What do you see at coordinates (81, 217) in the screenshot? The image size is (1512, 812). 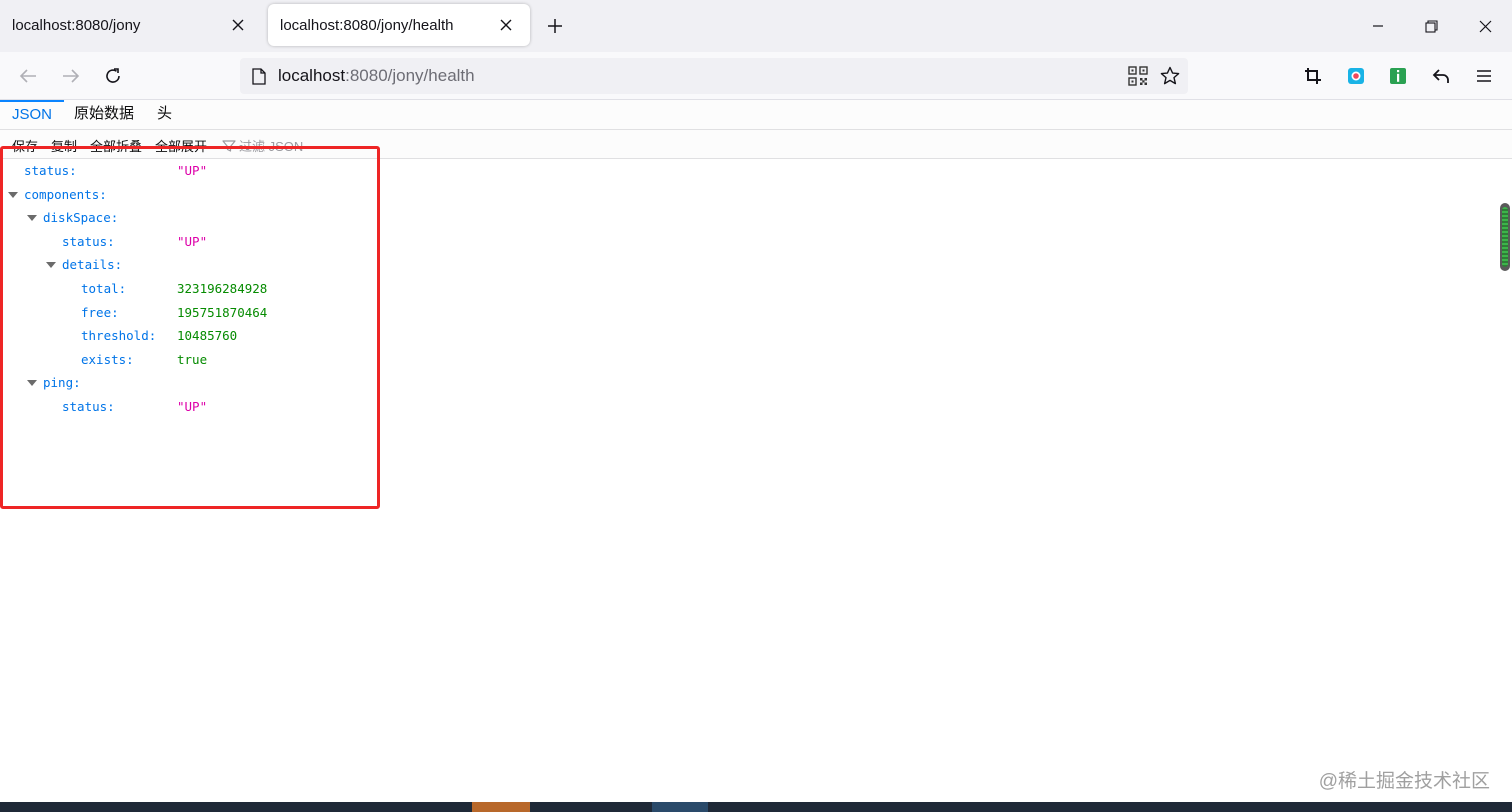 I see `json-key: diskSpace:` at bounding box center [81, 217].